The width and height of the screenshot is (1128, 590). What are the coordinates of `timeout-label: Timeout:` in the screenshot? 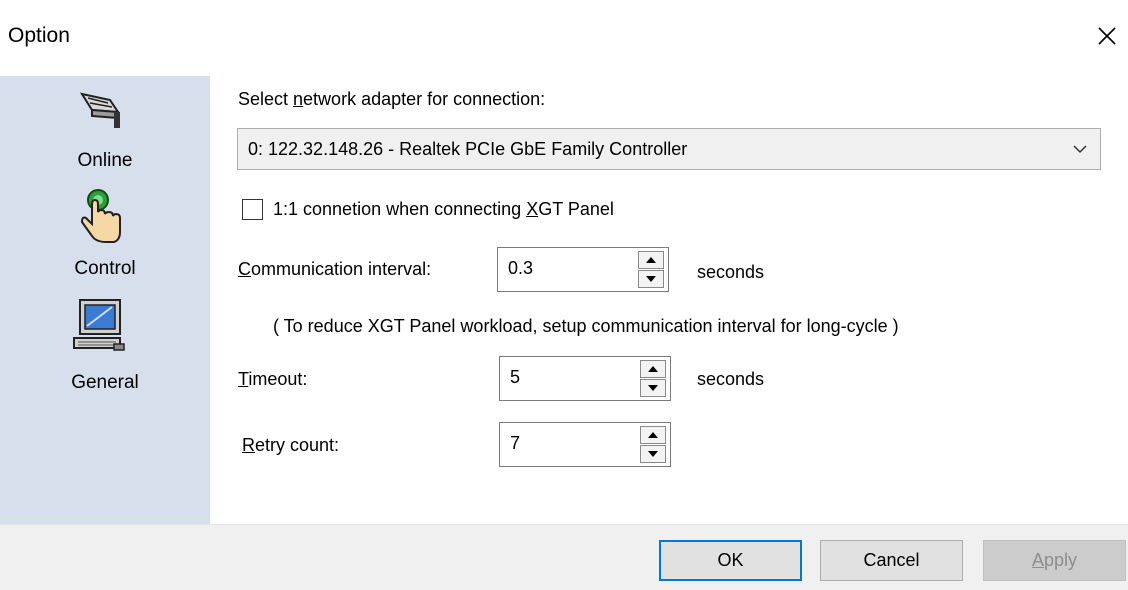 It's located at (273, 379).